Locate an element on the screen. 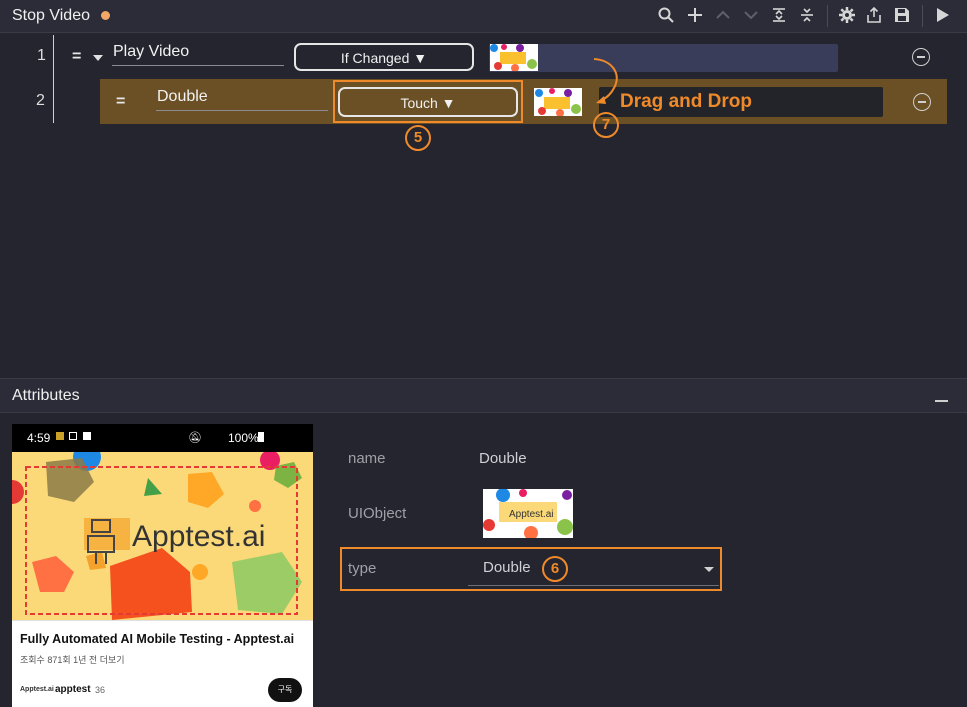 The image size is (967, 707). search-icon is located at coordinates (666, 16).